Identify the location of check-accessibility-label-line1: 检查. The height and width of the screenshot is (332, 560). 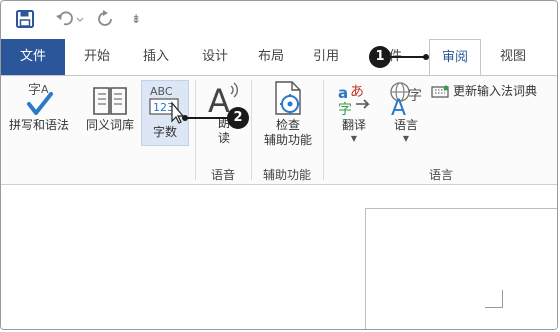
(287, 125).